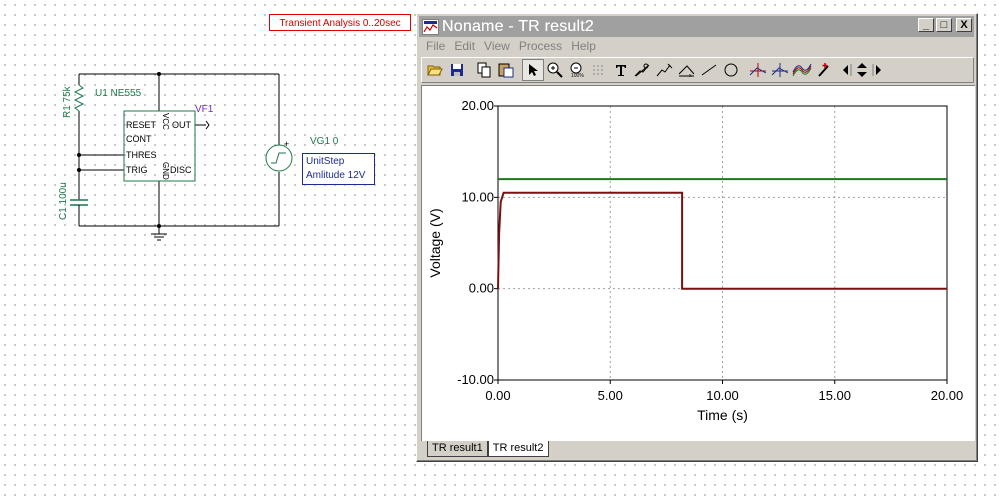 This screenshot has width=1000, height=500. I want to click on toolbar: 100% x, so click(697, 70).